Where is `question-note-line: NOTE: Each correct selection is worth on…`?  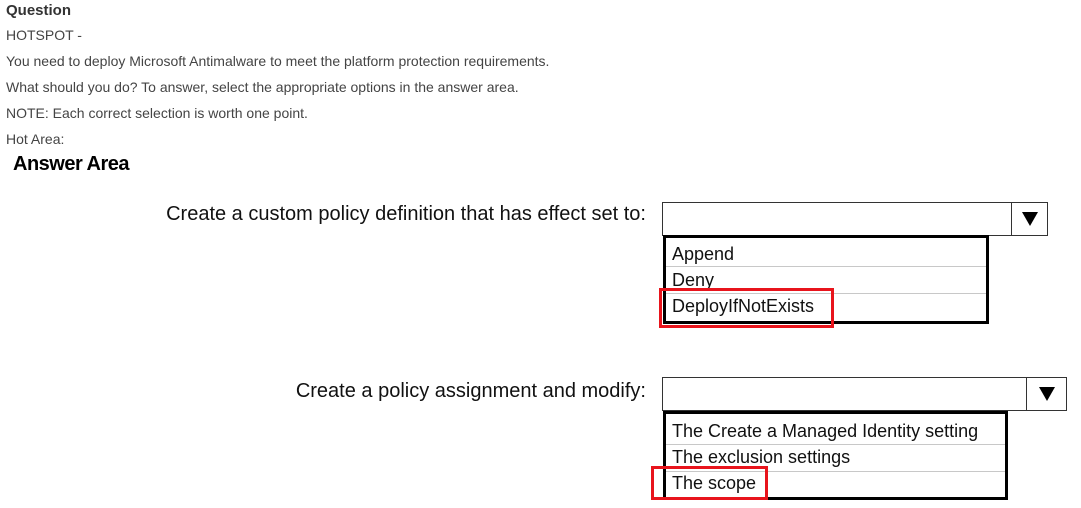 question-note-line: NOTE: Each correct selection is worth on… is located at coordinates (157, 113).